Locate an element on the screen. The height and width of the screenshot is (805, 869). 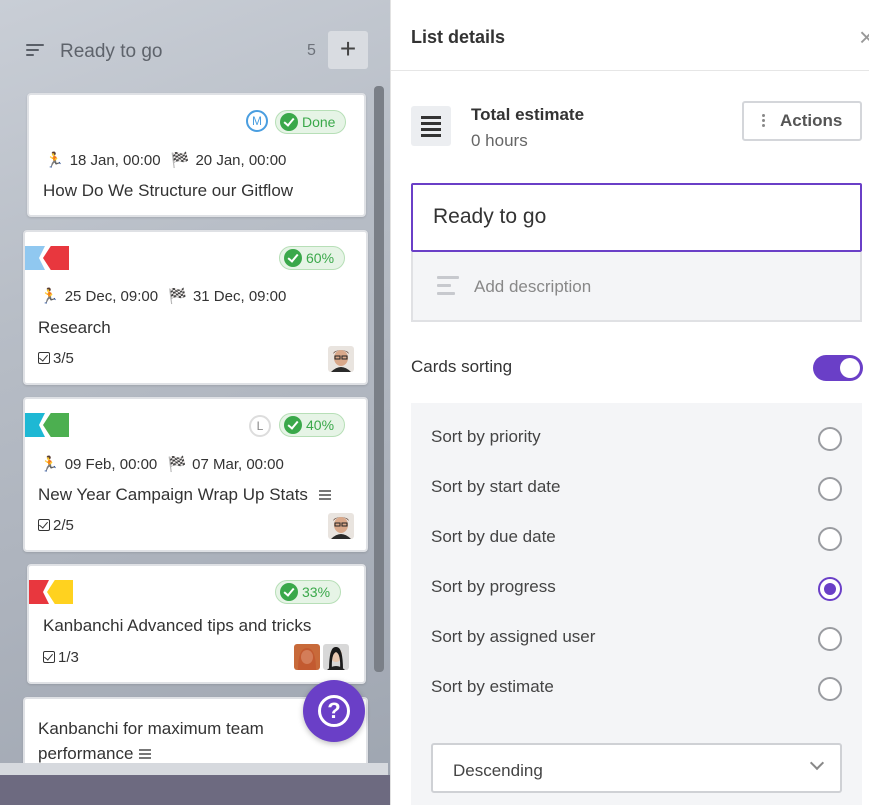
due-date: 31 Dec, 09:00 is located at coordinates (239, 296).